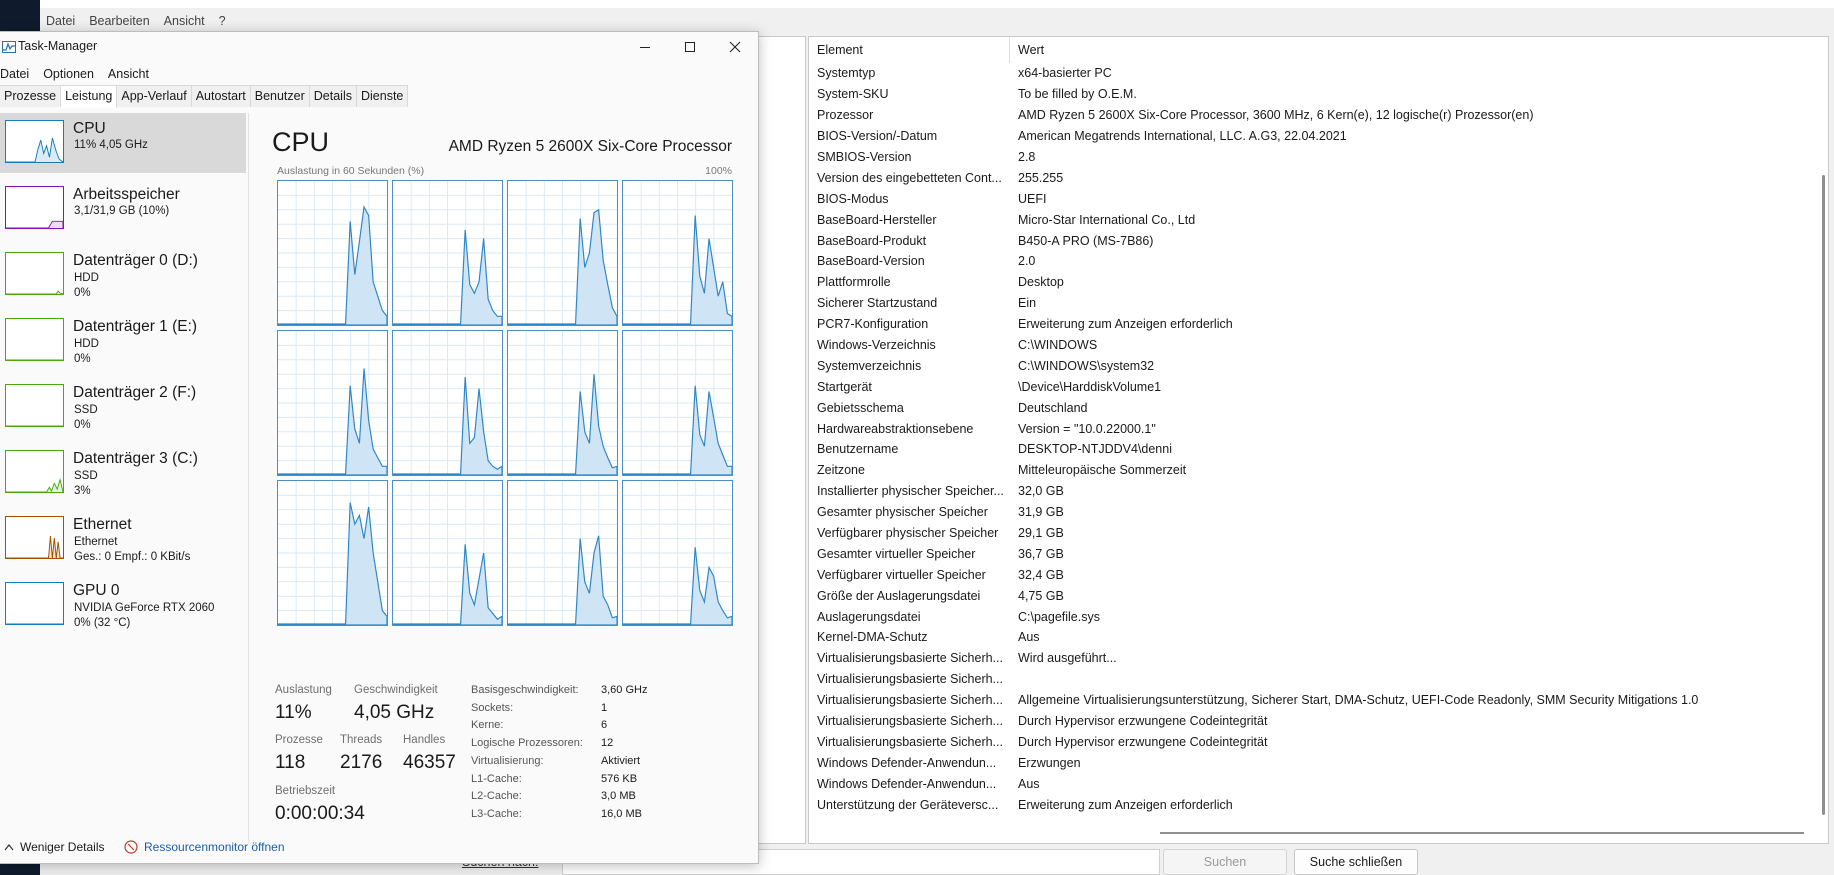 The image size is (1834, 875). I want to click on sysinfo-element-cell: Kernel-DMA-Schutz, so click(872, 637).